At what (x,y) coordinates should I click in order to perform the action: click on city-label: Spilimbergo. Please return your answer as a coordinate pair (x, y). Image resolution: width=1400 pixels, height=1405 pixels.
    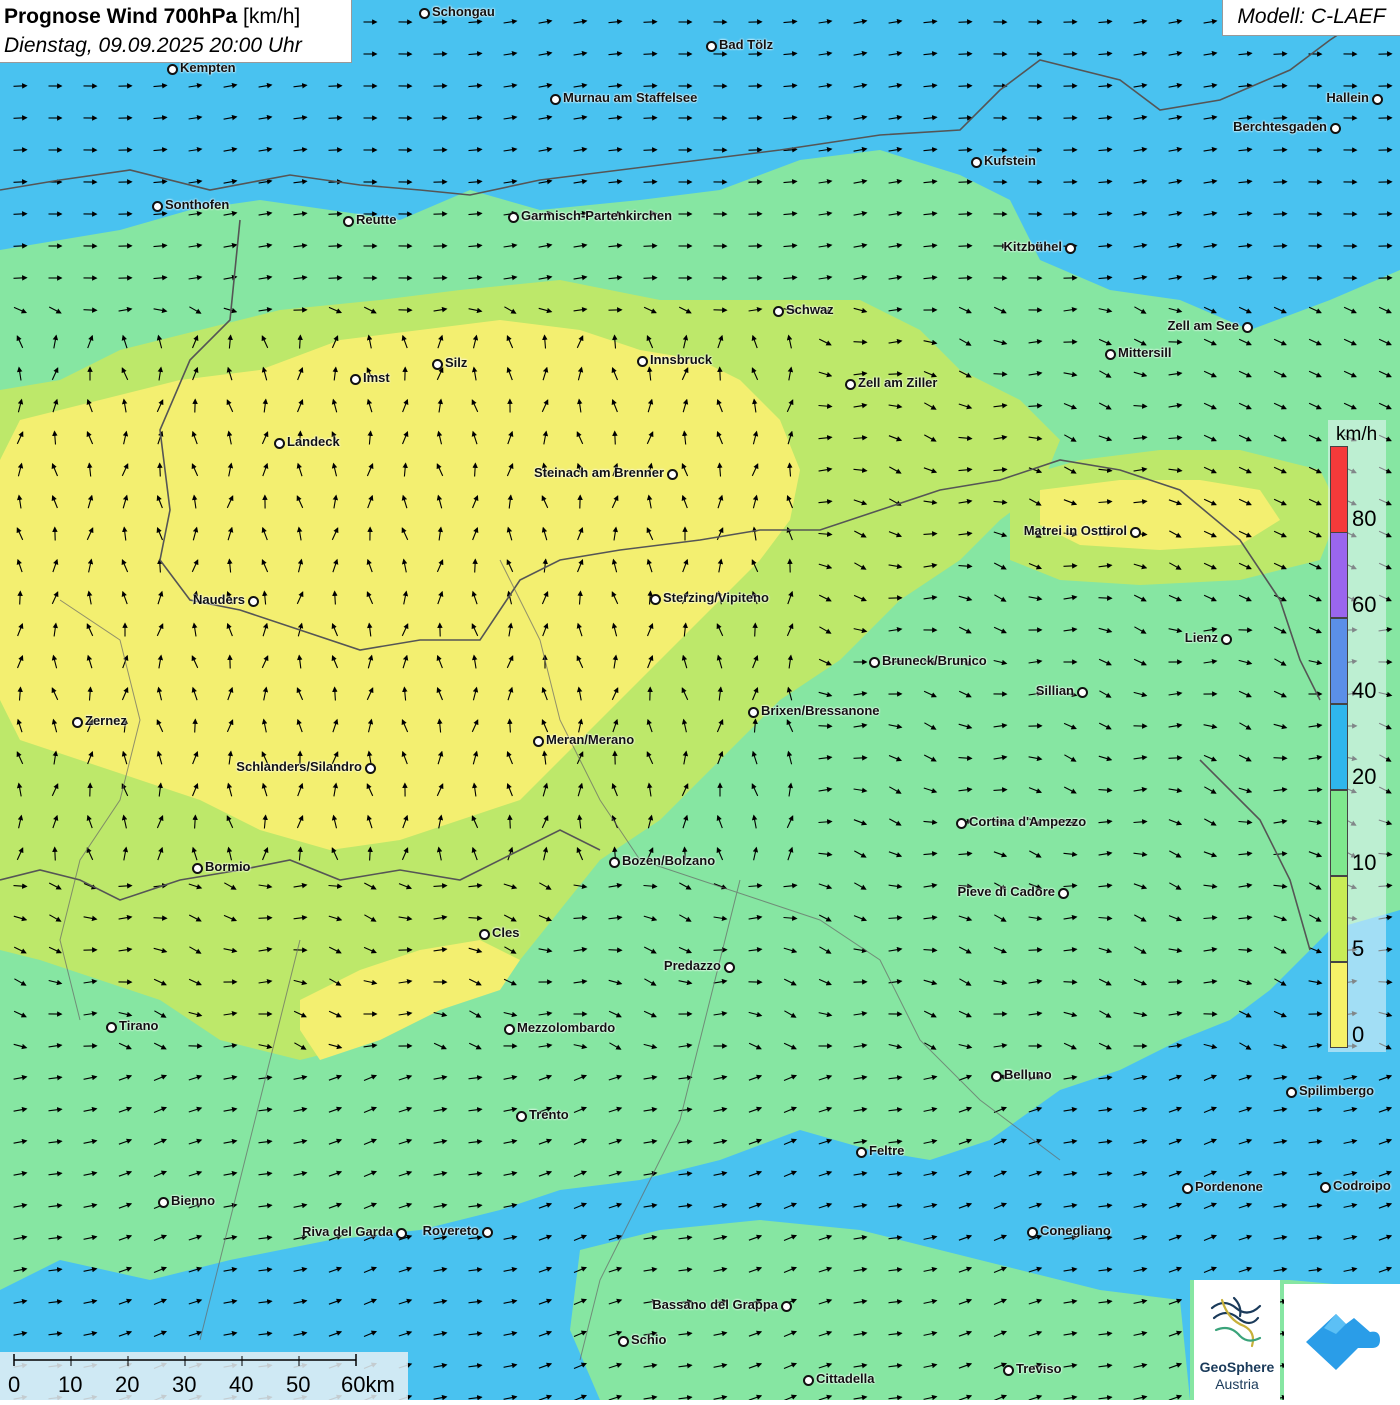
    Looking at the image, I should click on (1336, 1090).